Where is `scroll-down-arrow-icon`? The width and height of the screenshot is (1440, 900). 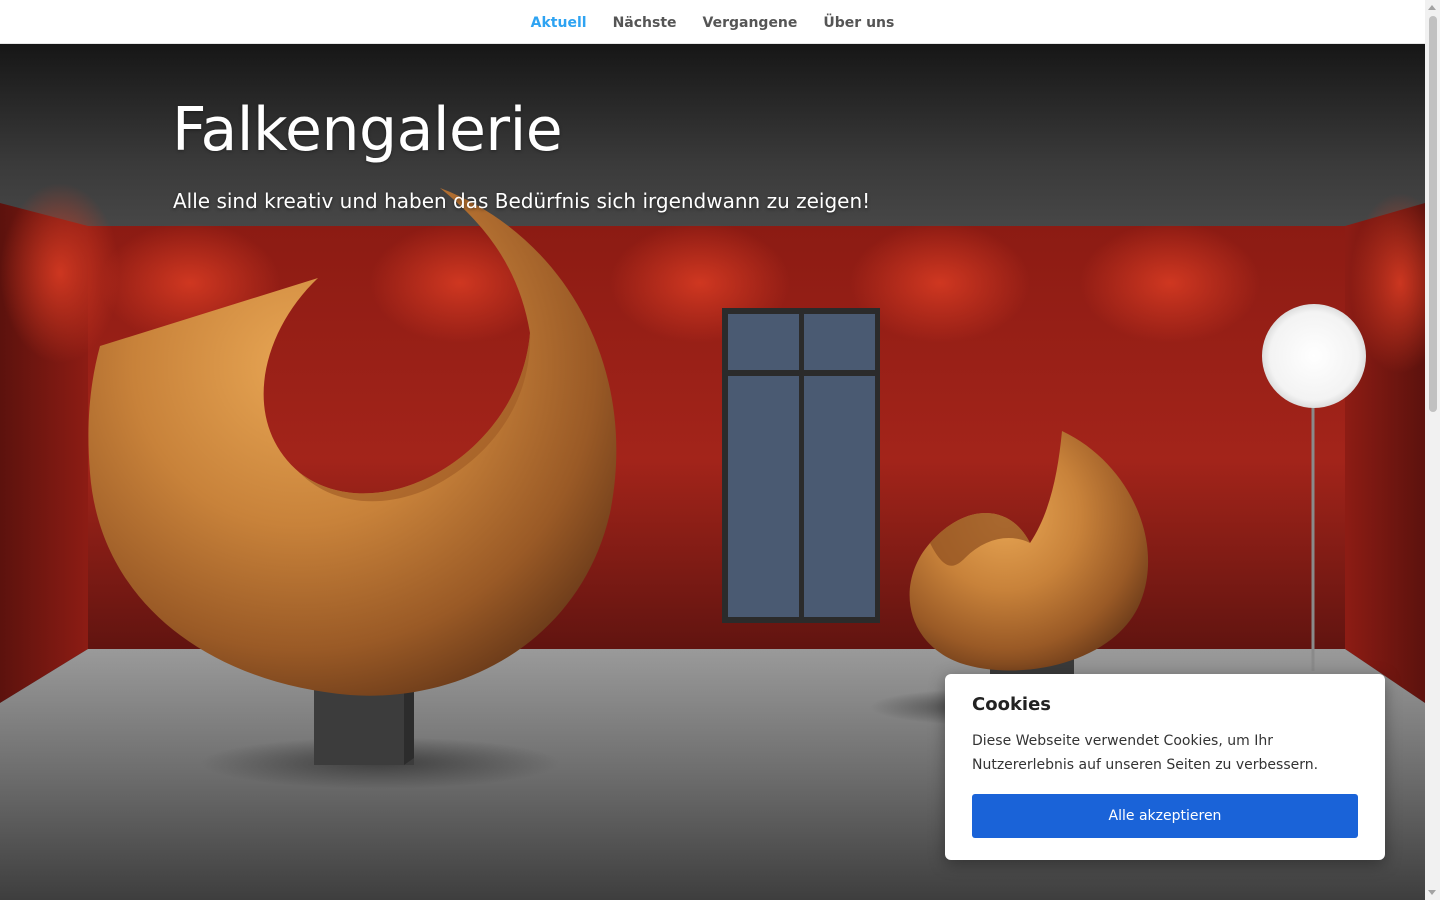
scroll-down-arrow-icon is located at coordinates (1432, 892).